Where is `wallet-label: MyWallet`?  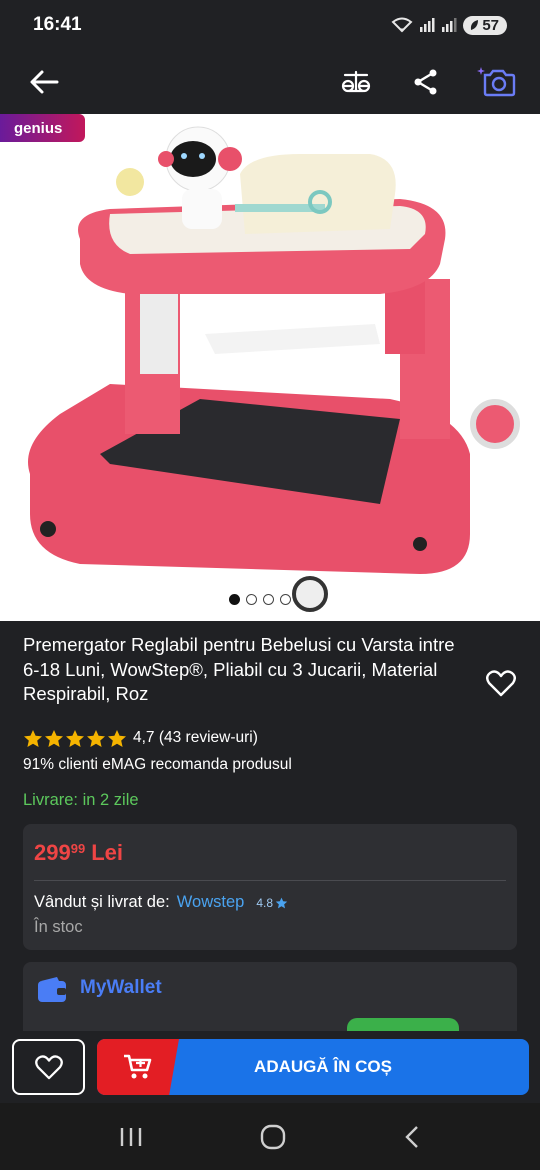
wallet-label: MyWallet is located at coordinates (121, 987).